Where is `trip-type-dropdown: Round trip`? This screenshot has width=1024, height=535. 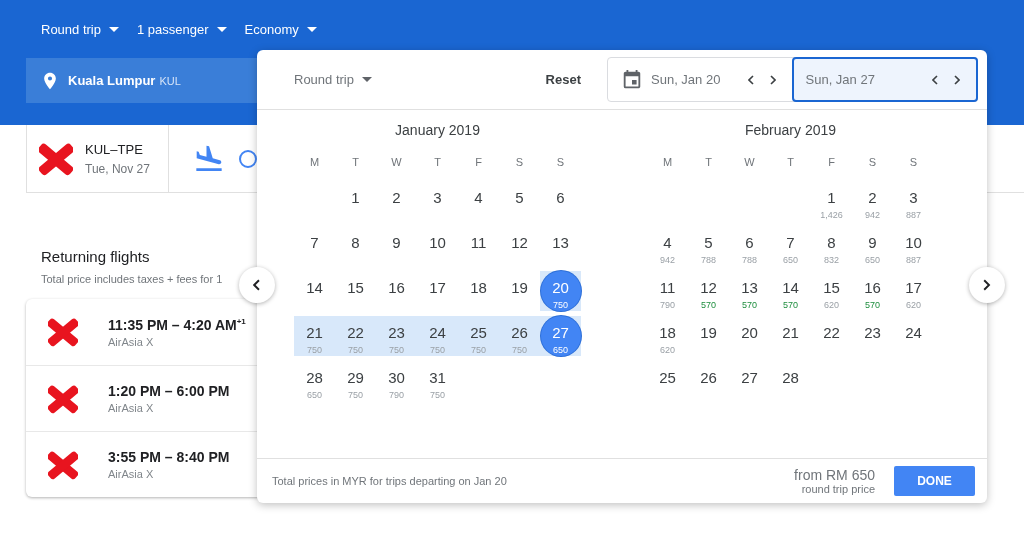
trip-type-dropdown: Round trip is located at coordinates (333, 79).